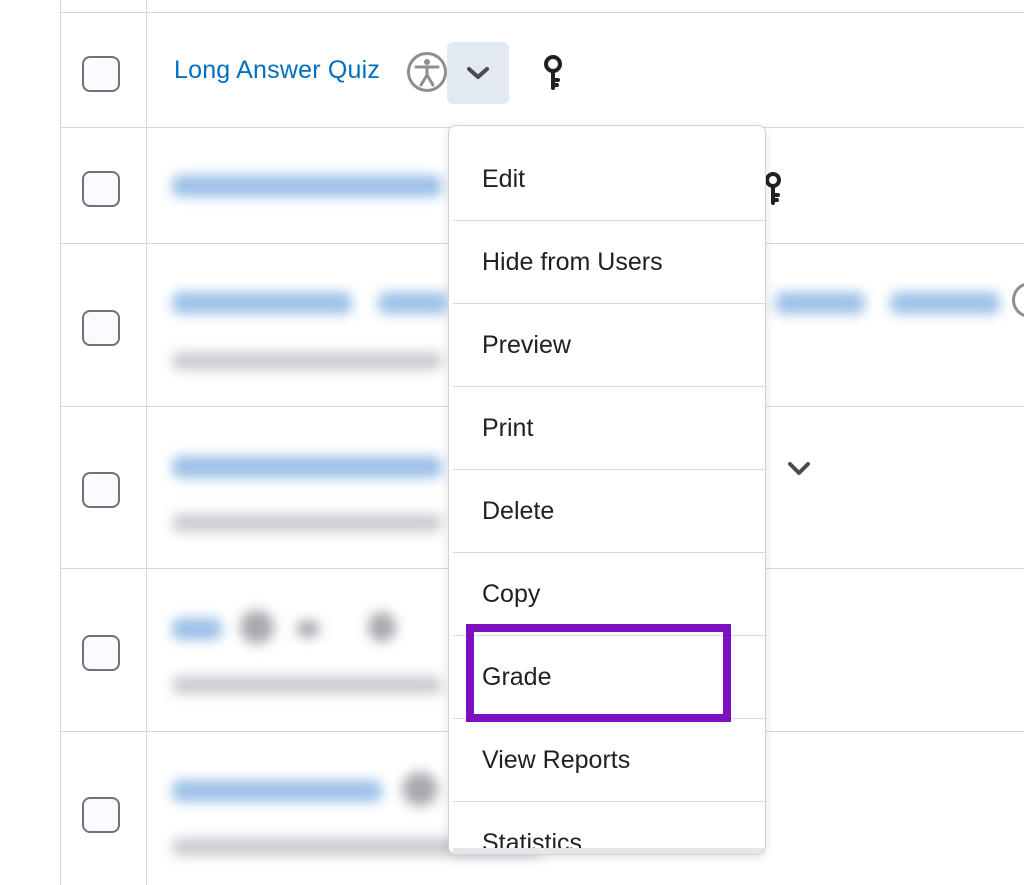  I want to click on menu-item-grade: Grade, so click(609, 677).